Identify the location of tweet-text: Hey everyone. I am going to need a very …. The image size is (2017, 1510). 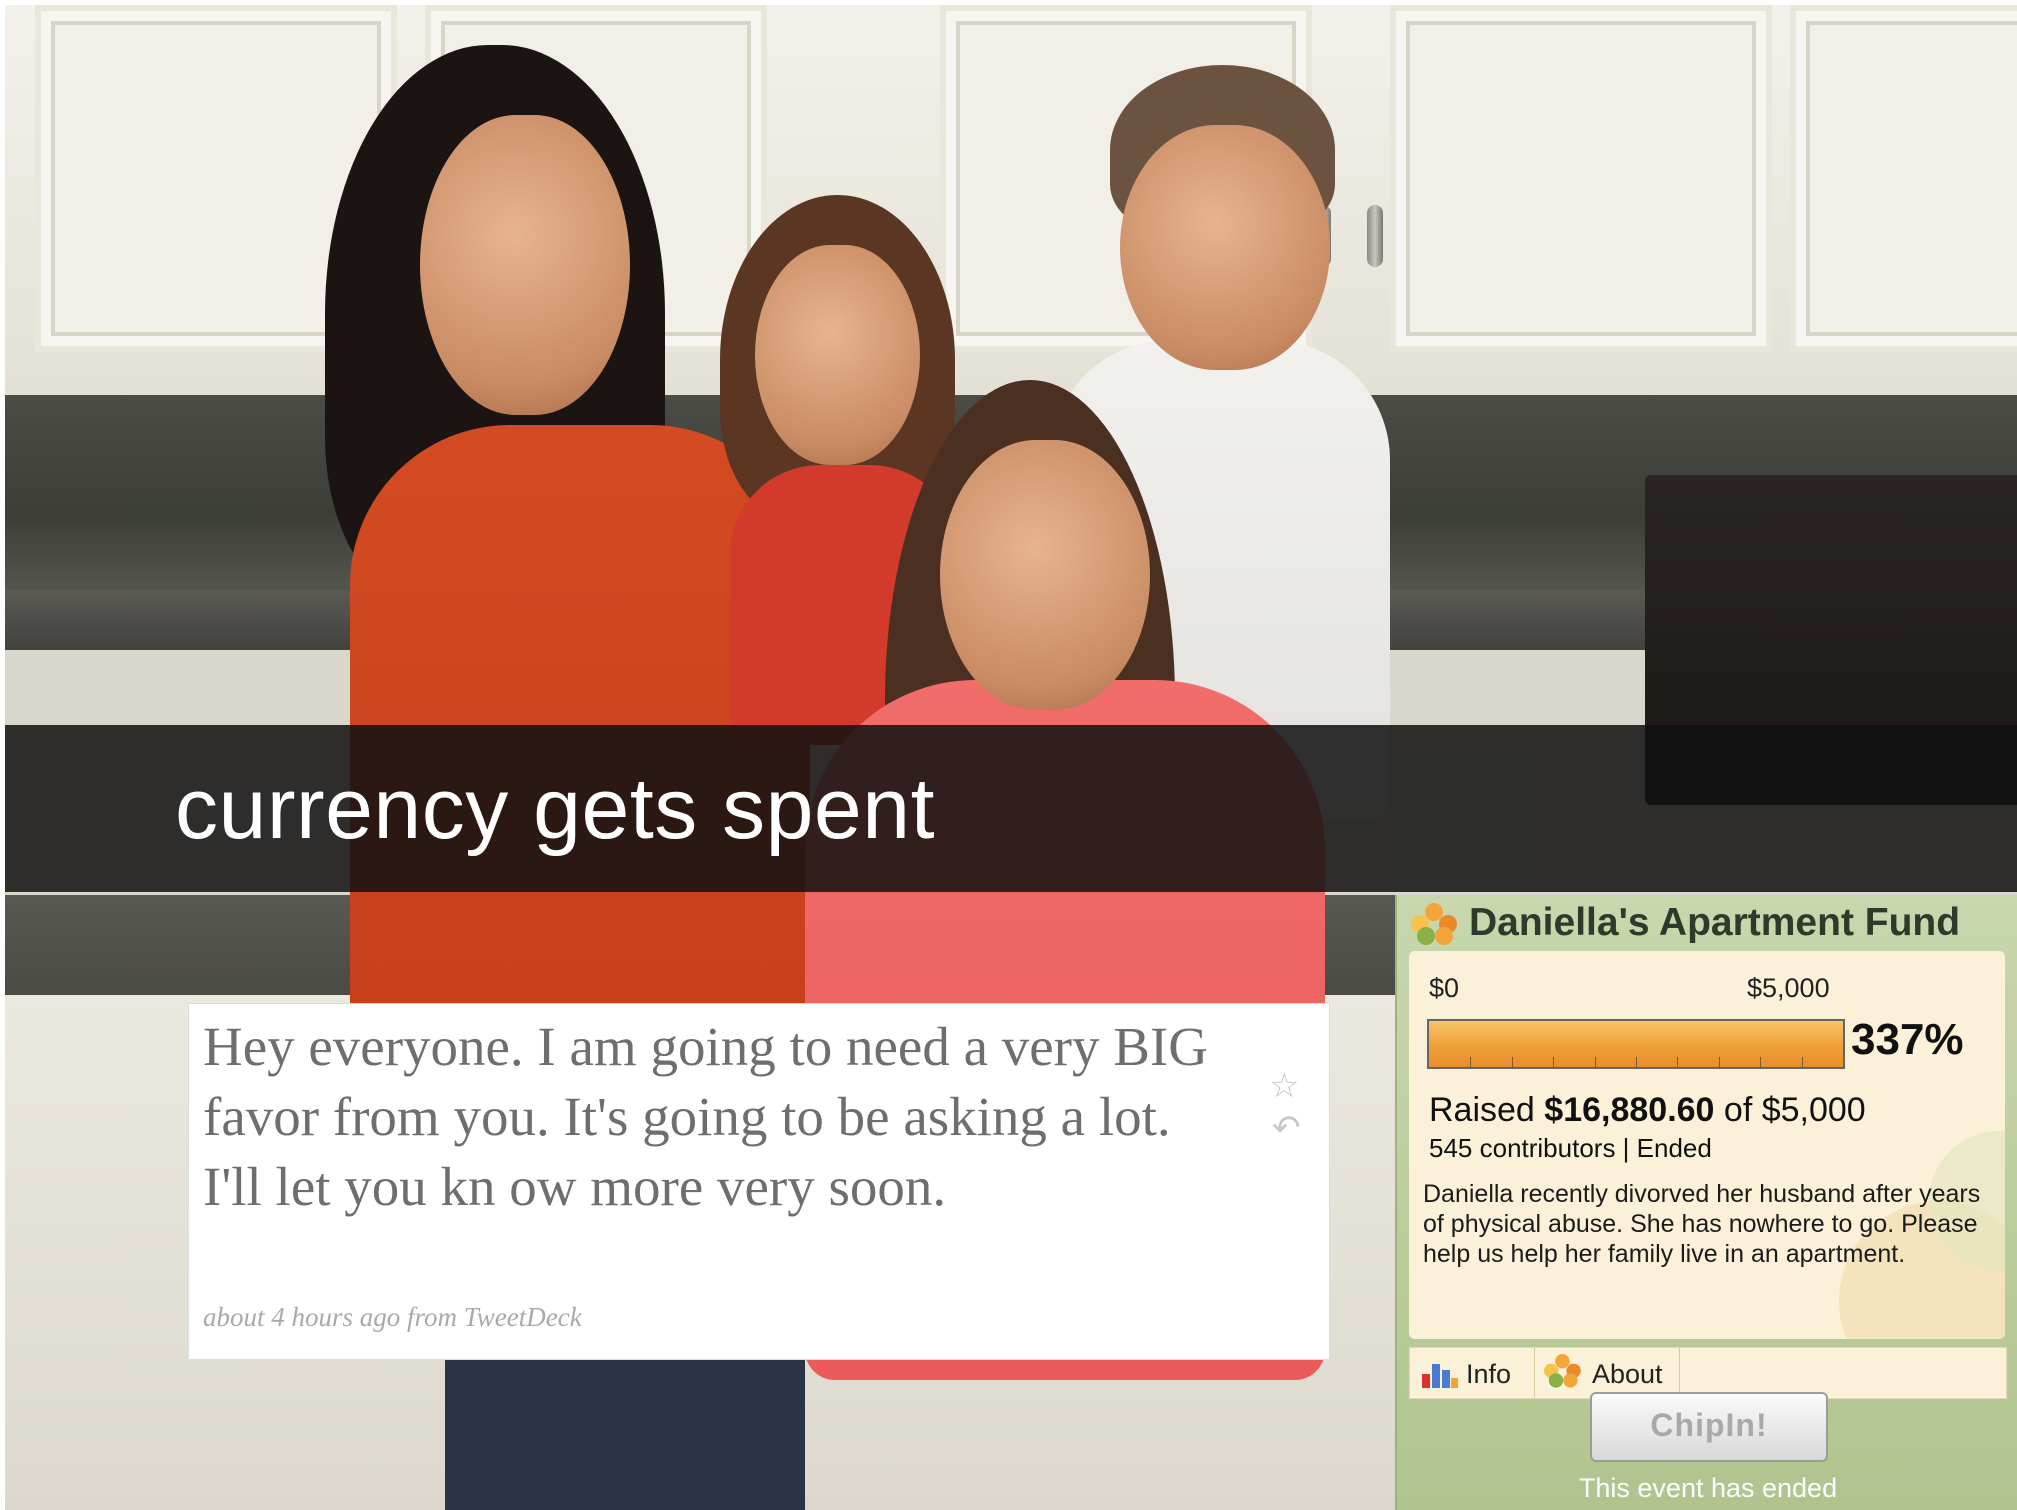
(705, 1116).